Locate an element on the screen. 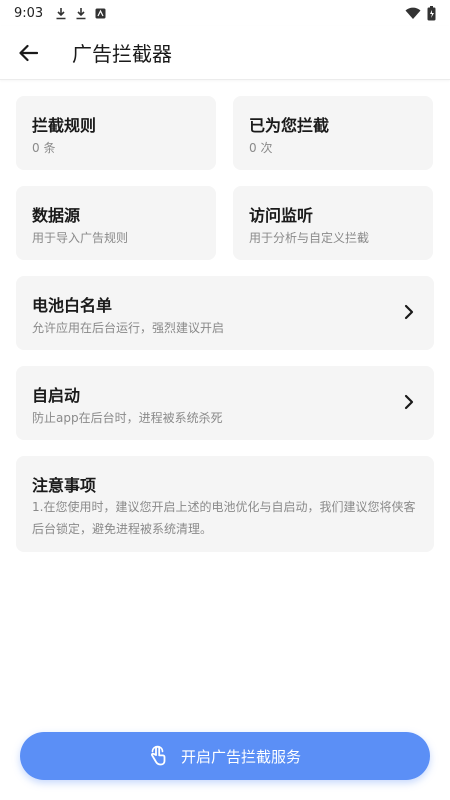 The image size is (450, 800). notification-icons is located at coordinates (80, 13).